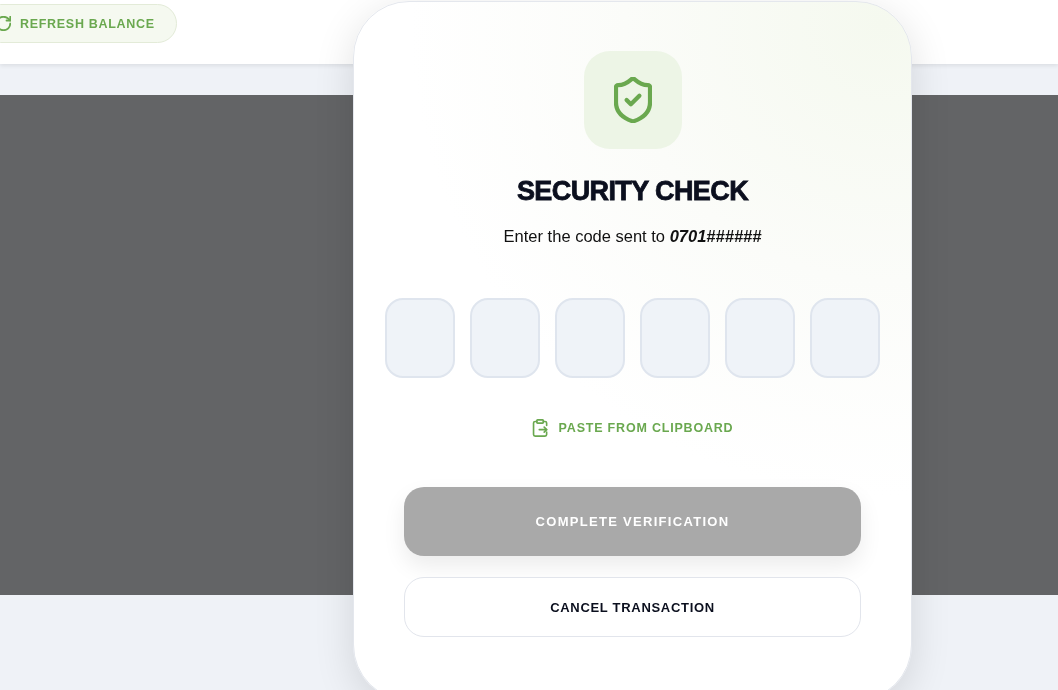  Describe the element at coordinates (632, 428) in the screenshot. I see `paste-from-clipboard-link: PASTE FROM CLIPBOARD` at that location.